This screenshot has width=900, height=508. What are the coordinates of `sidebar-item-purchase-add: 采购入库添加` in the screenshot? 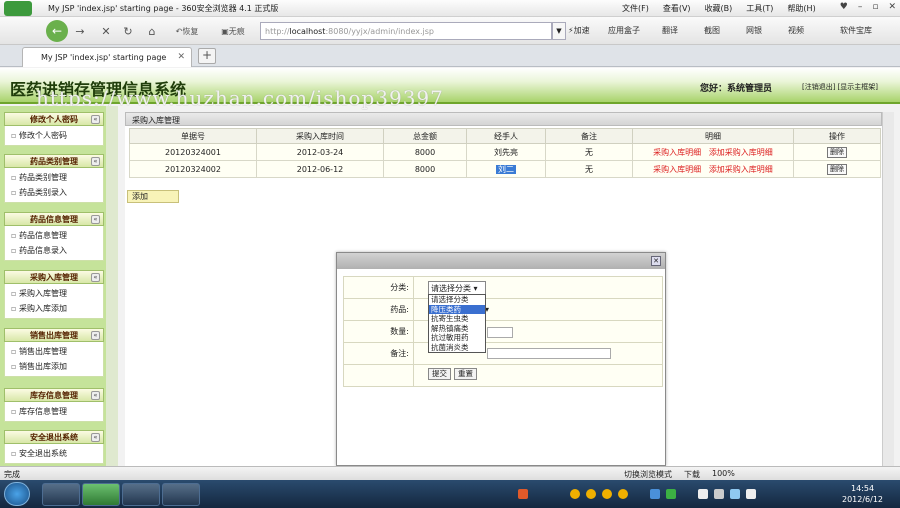 It's located at (54, 308).